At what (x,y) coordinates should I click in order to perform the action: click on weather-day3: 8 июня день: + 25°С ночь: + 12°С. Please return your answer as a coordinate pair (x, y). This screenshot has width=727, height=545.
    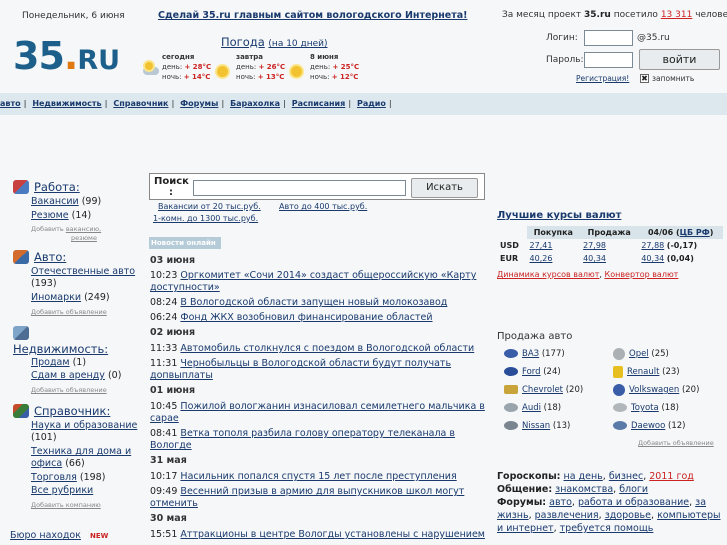
    Looking at the image, I should click on (335, 67).